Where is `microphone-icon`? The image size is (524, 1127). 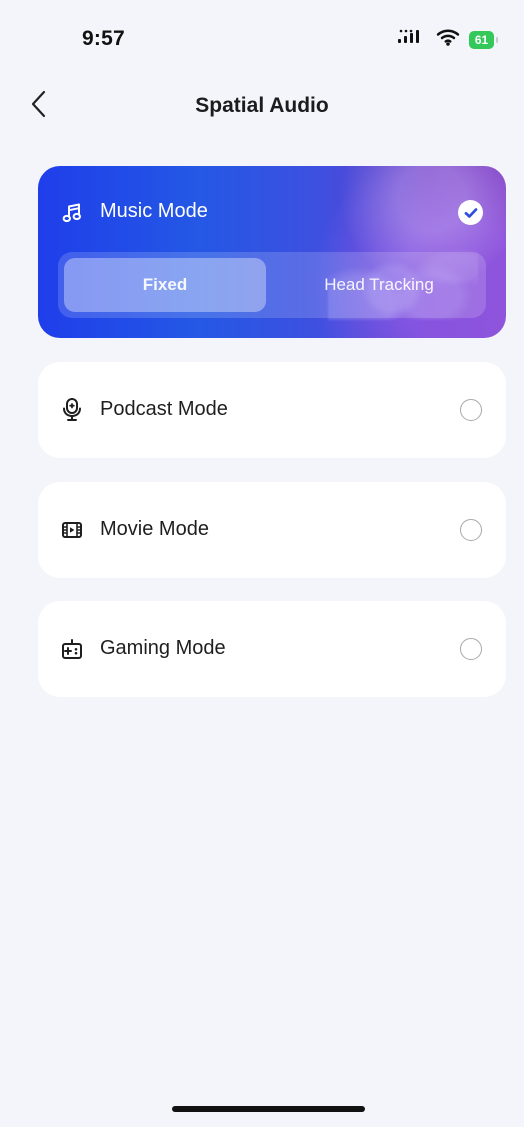
microphone-icon is located at coordinates (72, 410).